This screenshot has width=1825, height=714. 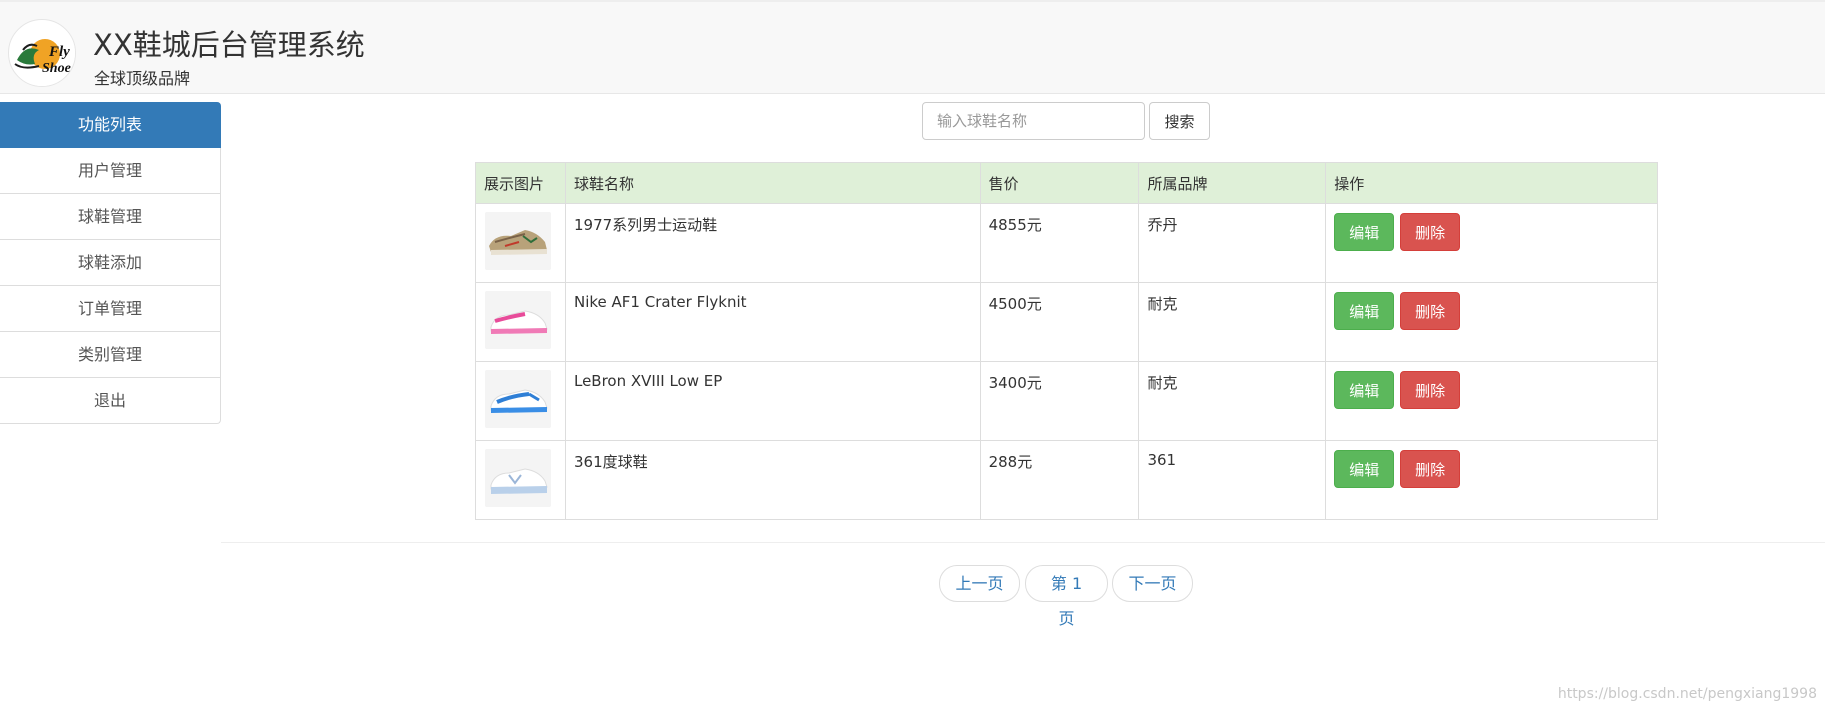 I want to click on shoe-name: 1977系列男士运动鞋, so click(x=772, y=243).